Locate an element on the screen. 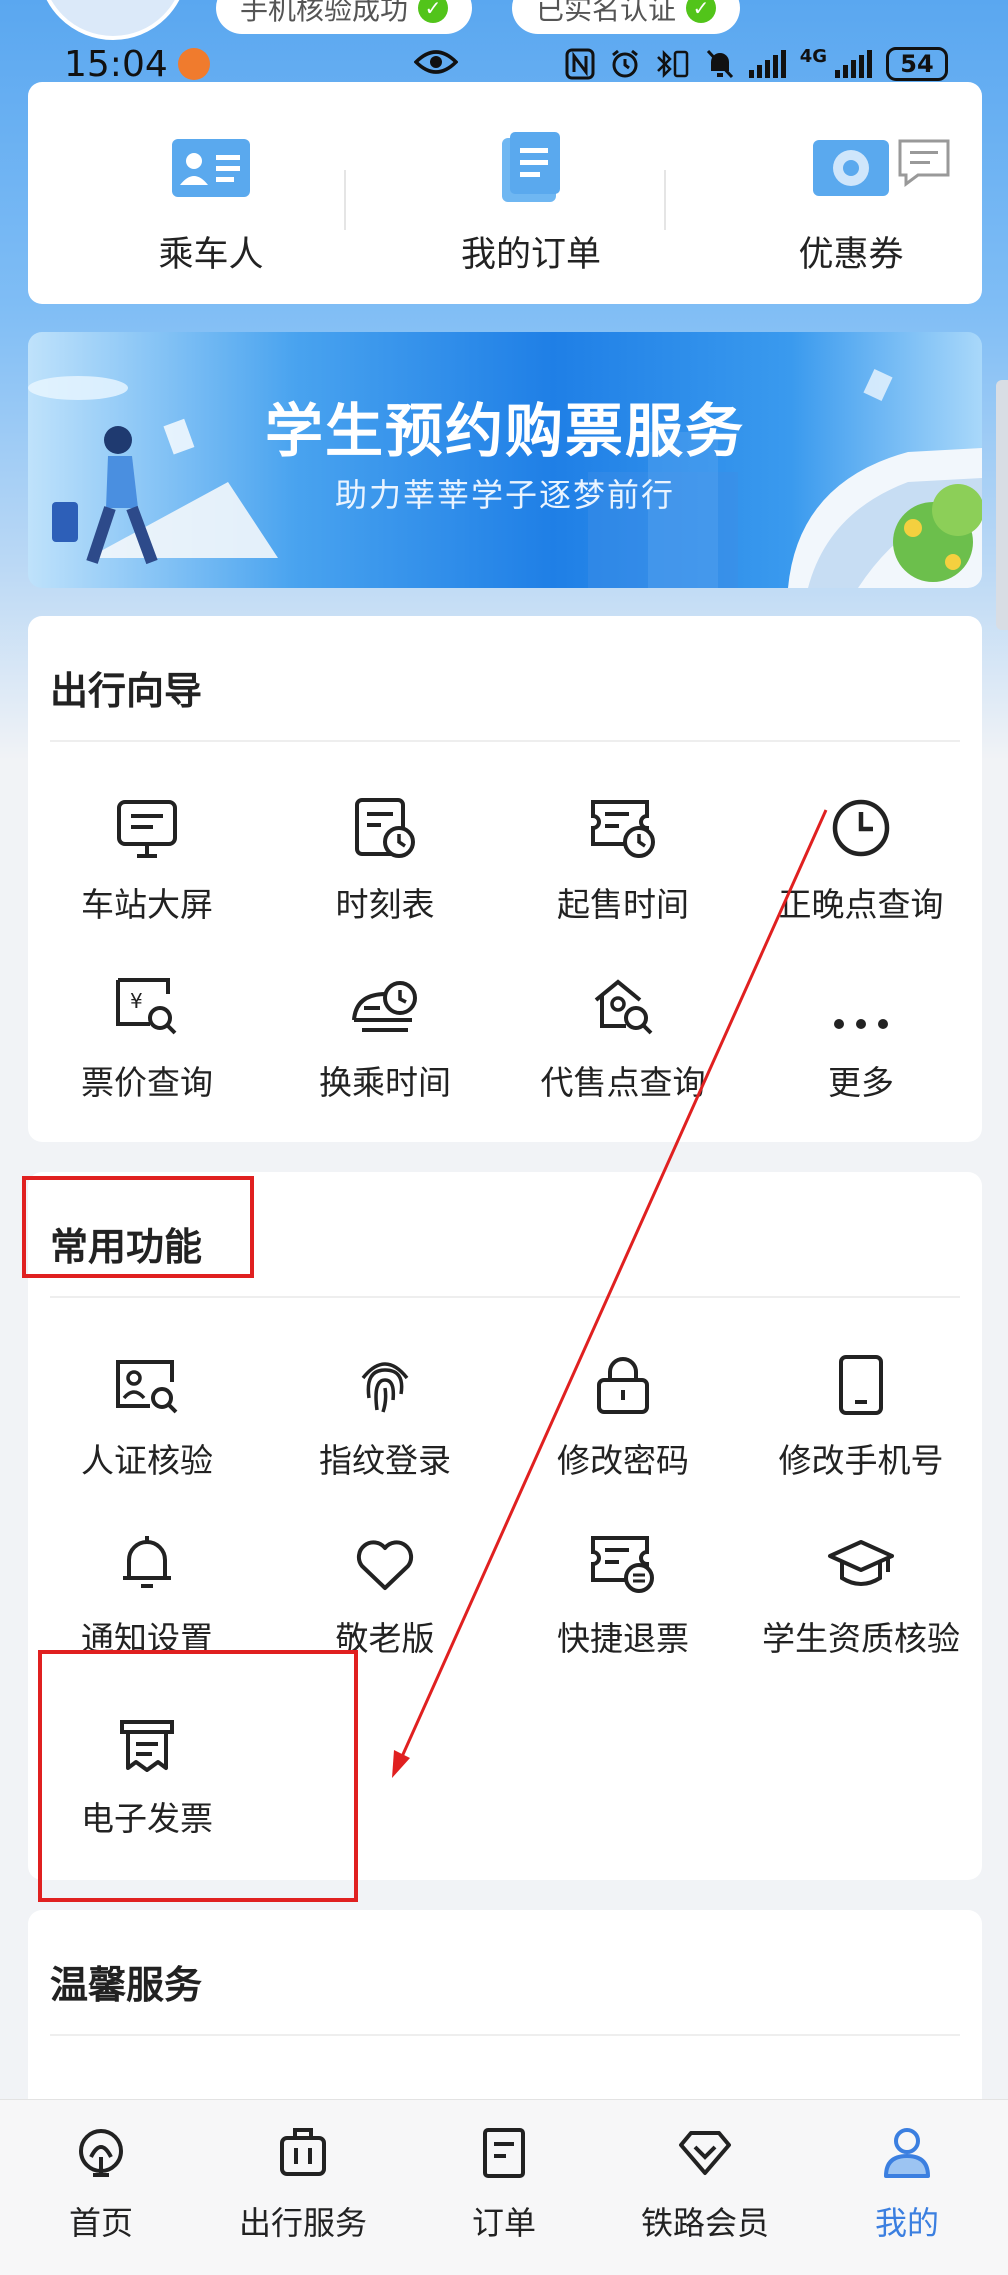  grid-item-notification-settings: 通知设置 is located at coordinates (147, 1592).